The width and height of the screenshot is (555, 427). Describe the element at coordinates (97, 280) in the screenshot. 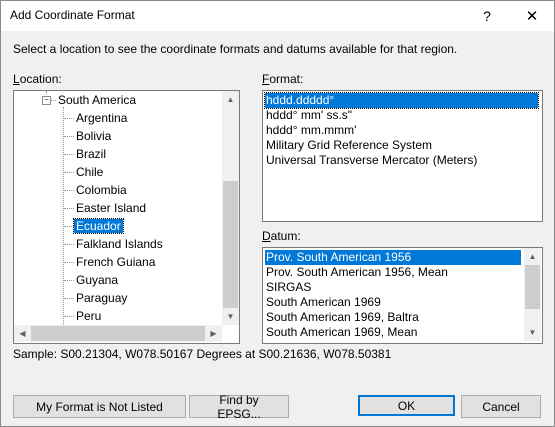

I see `tree-node: Guyana` at that location.